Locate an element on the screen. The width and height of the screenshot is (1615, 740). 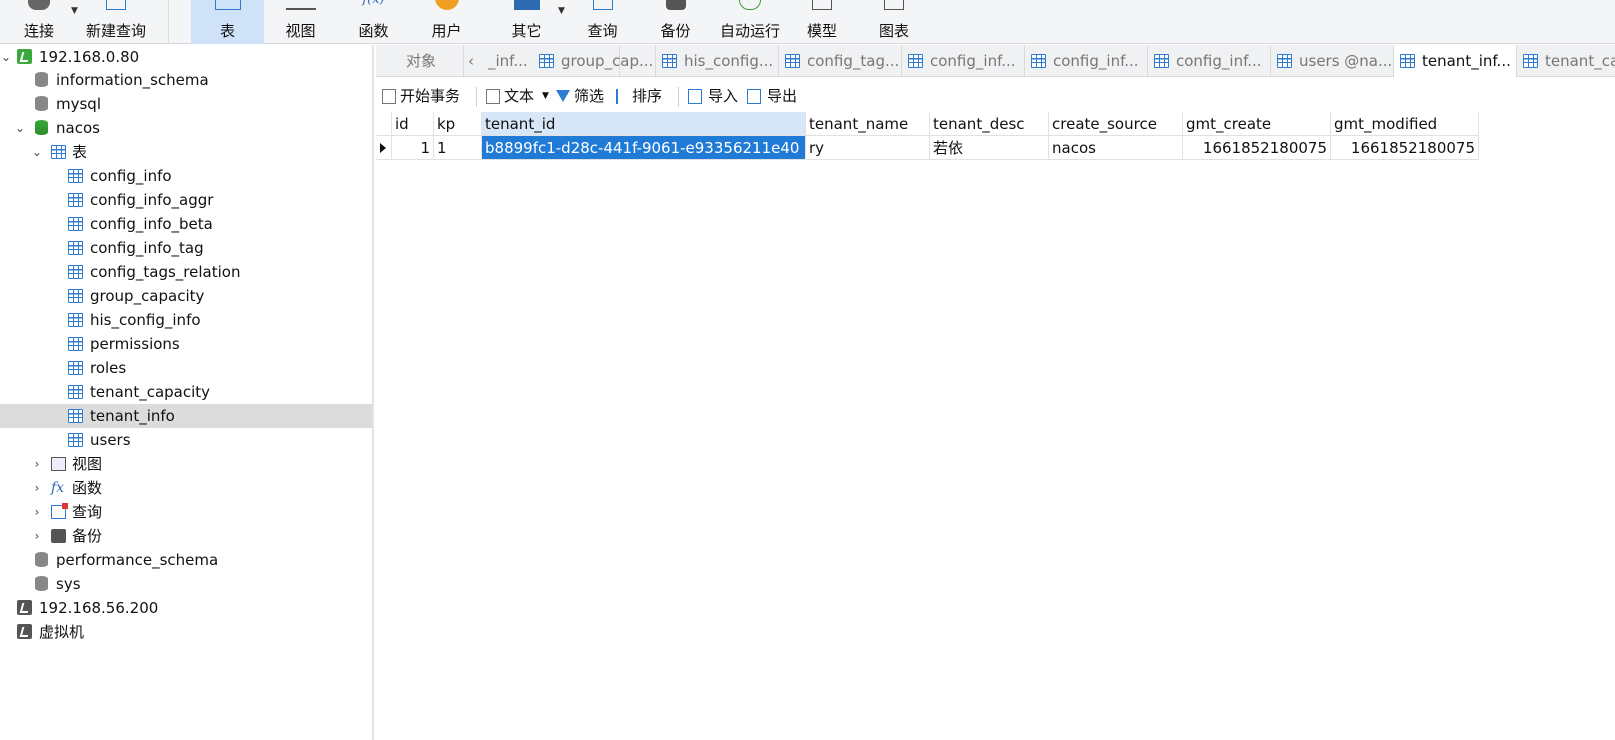
tab-table-10: tenant_ca is located at coordinates (1566, 61).